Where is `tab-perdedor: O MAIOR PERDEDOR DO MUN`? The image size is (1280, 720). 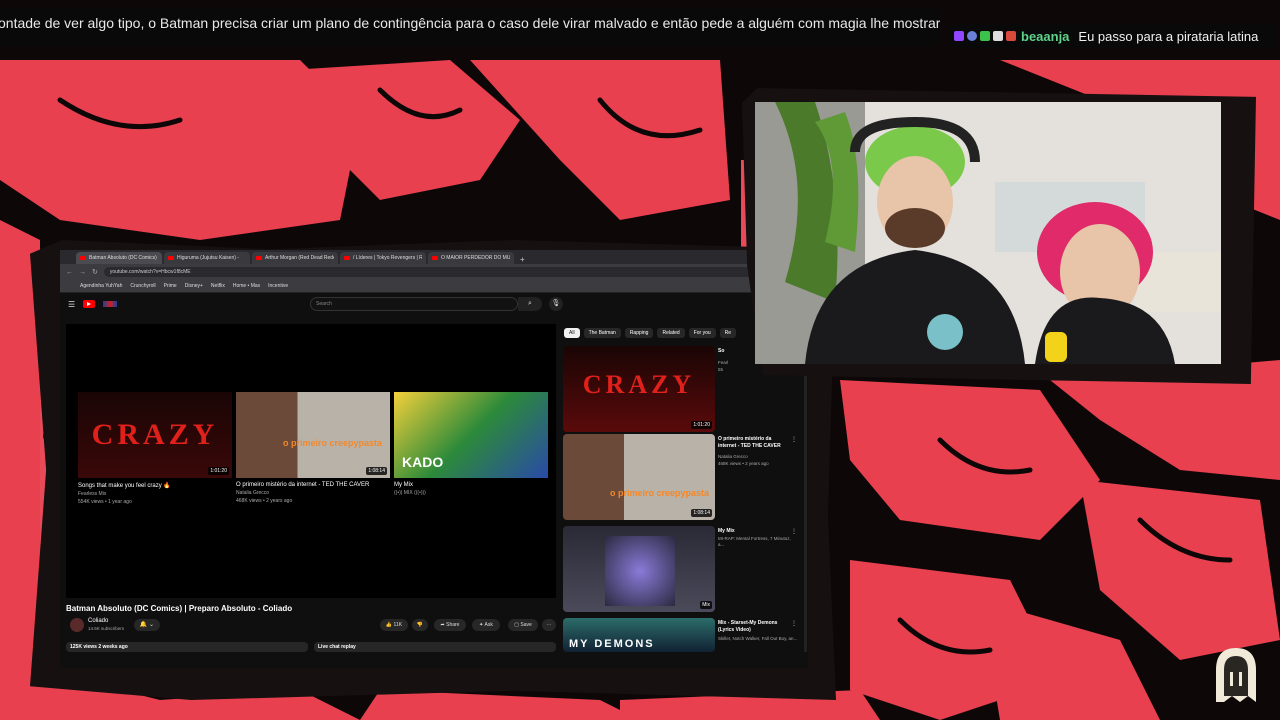
tab-perdedor: O MAIOR PERDEDOR DO MUN is located at coordinates (471, 258).